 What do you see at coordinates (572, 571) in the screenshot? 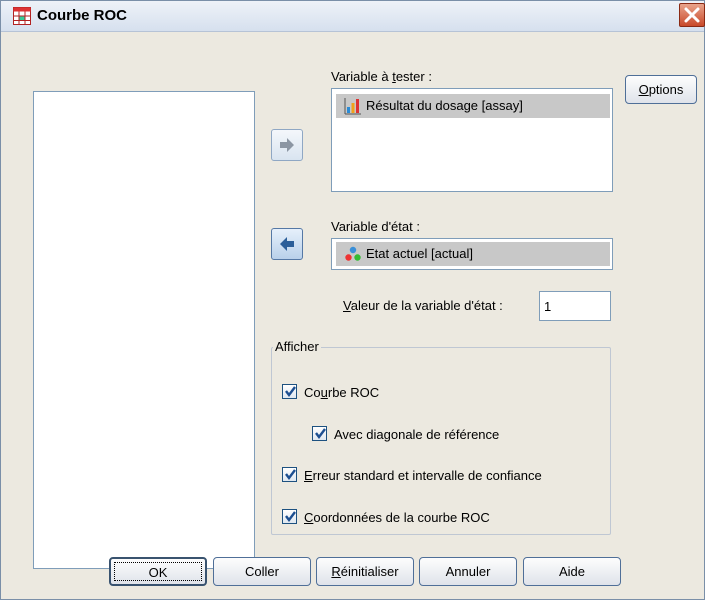
I see `help-button: Aide` at bounding box center [572, 571].